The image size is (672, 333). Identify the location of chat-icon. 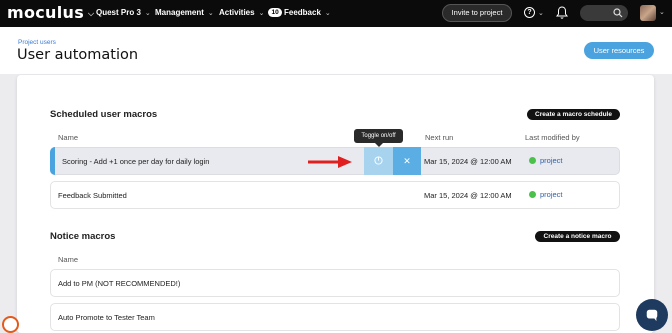
(652, 315).